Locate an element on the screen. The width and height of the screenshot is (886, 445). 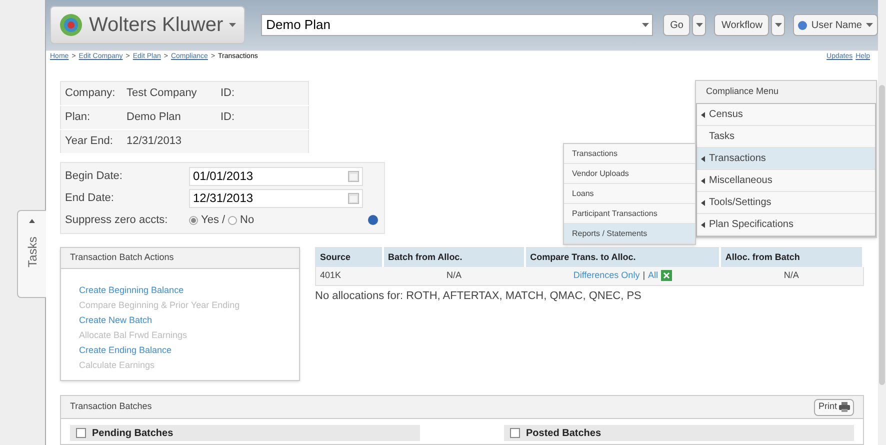
field-value: Demo Plan is located at coordinates (169, 118).